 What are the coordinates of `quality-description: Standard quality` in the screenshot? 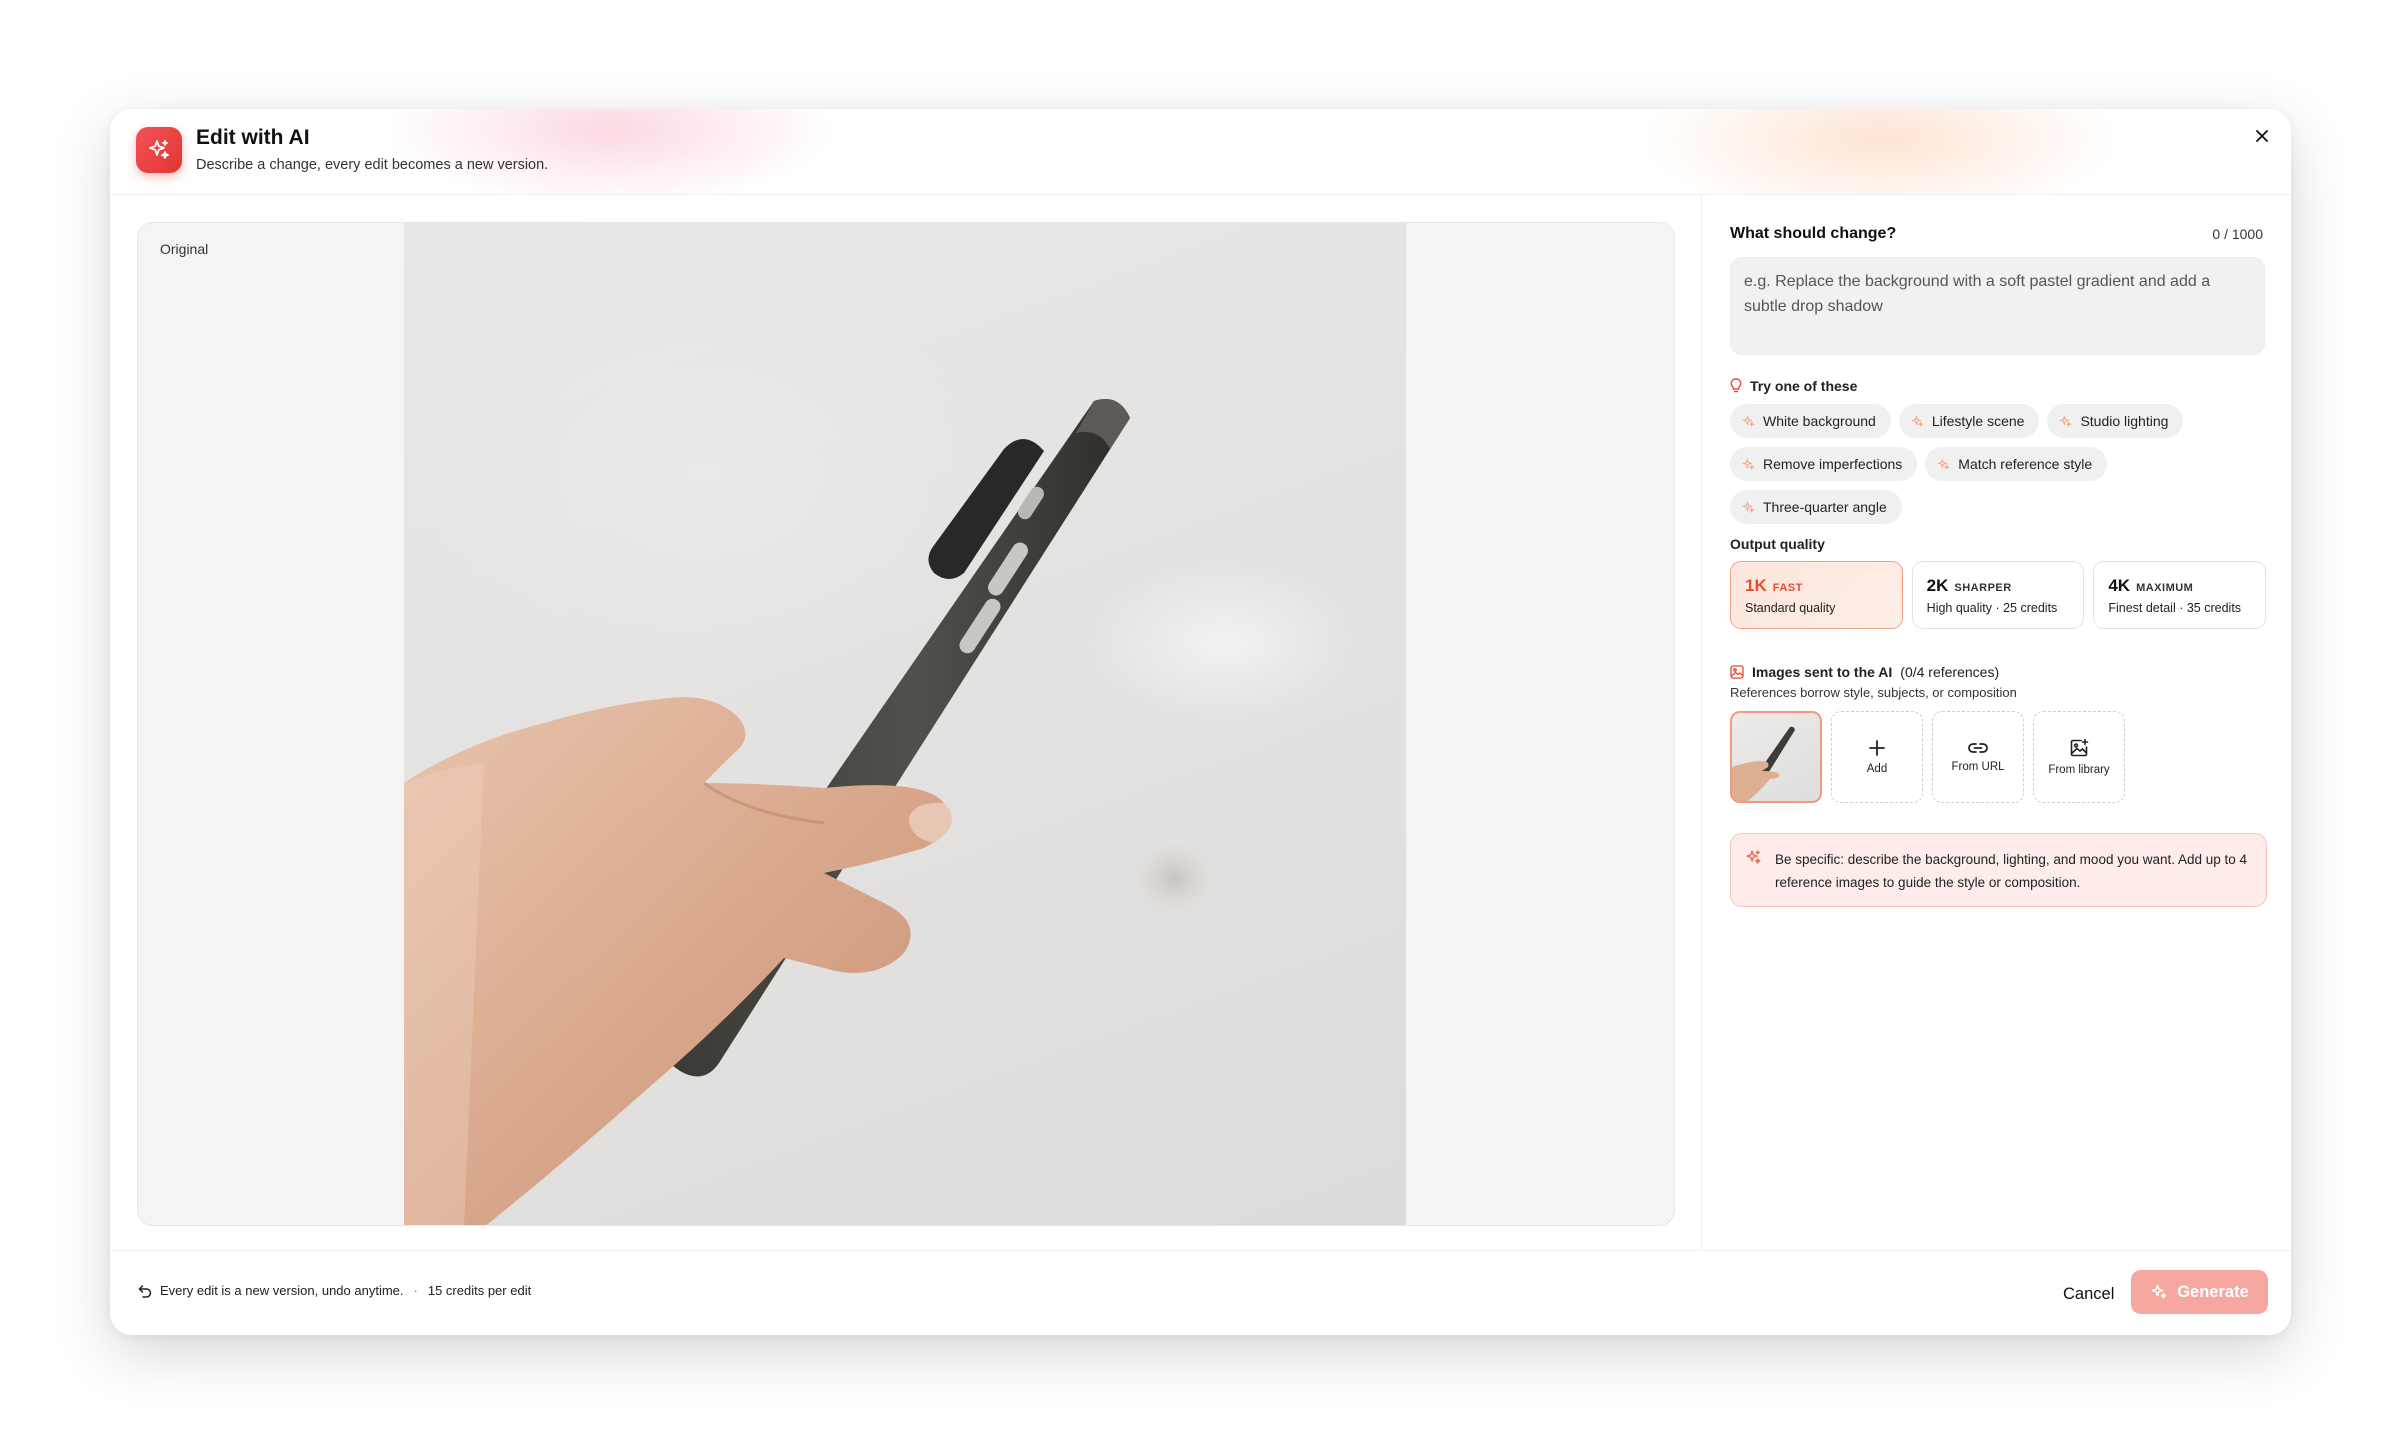 It's located at (1790, 608).